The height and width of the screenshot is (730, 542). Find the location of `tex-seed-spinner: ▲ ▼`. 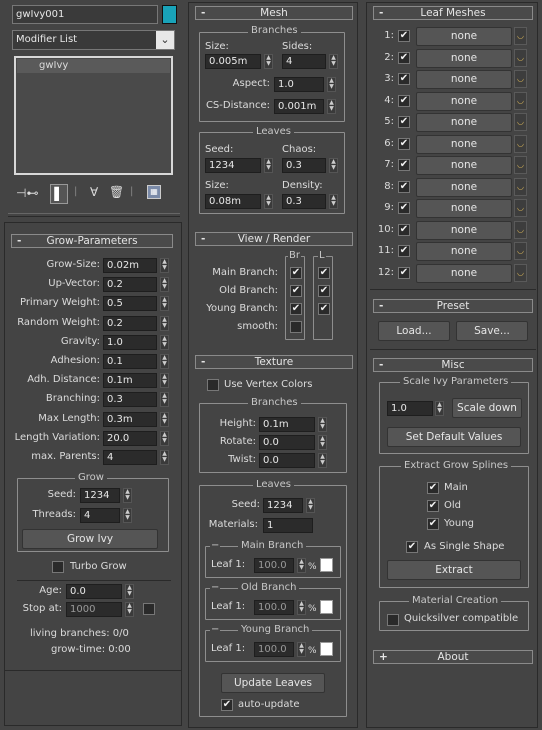

tex-seed-spinner: ▲ ▼ is located at coordinates (310, 505).